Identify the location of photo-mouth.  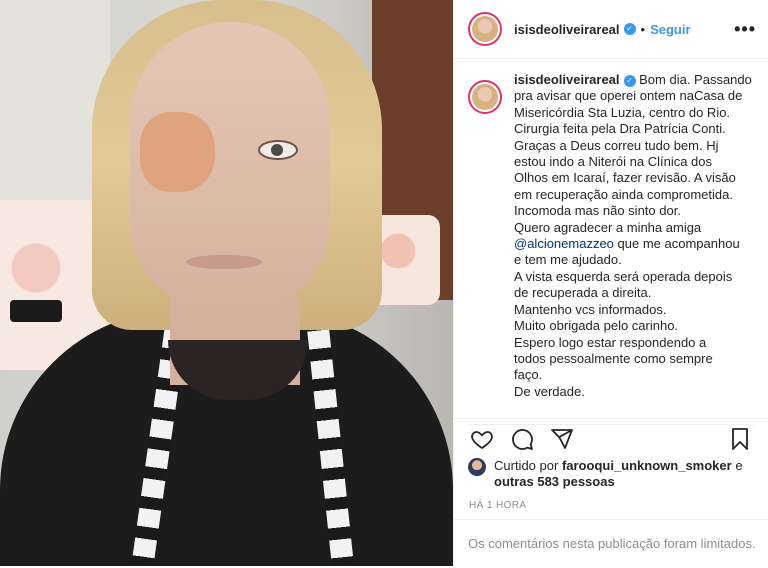
(224, 262).